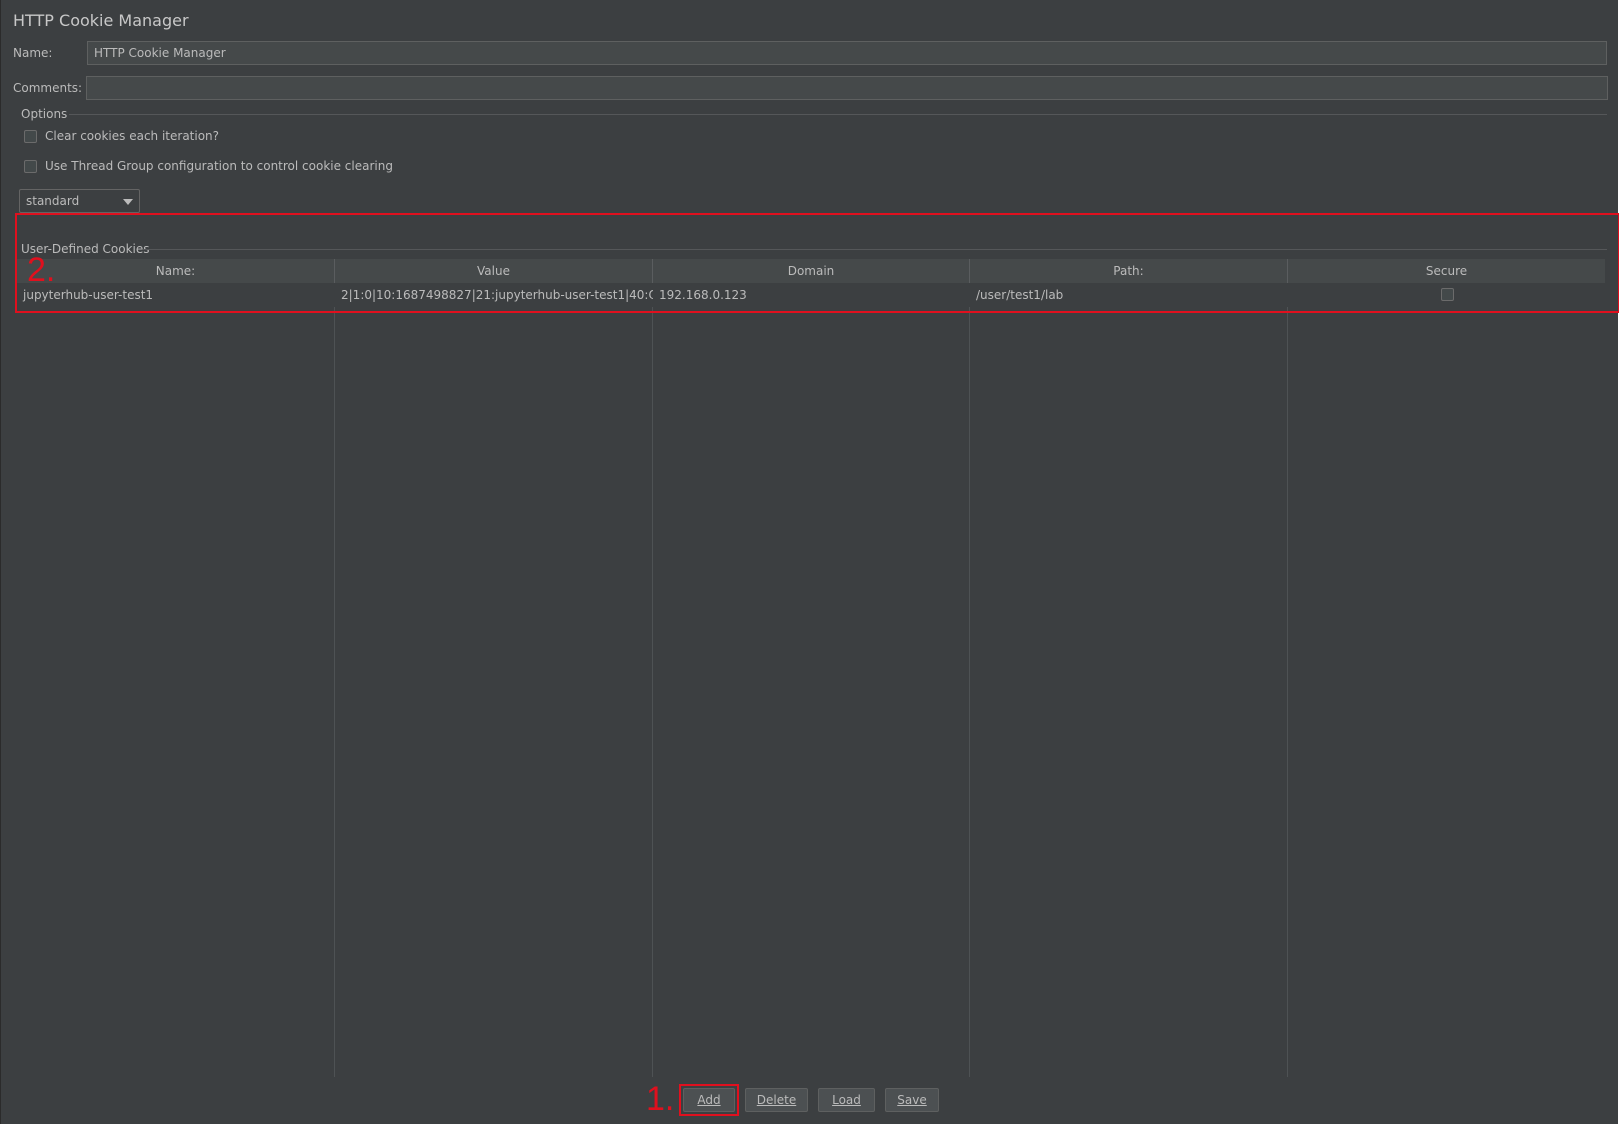 This screenshot has width=1619, height=1147. What do you see at coordinates (128, 202) in the screenshot?
I see `chevron-down-icon` at bounding box center [128, 202].